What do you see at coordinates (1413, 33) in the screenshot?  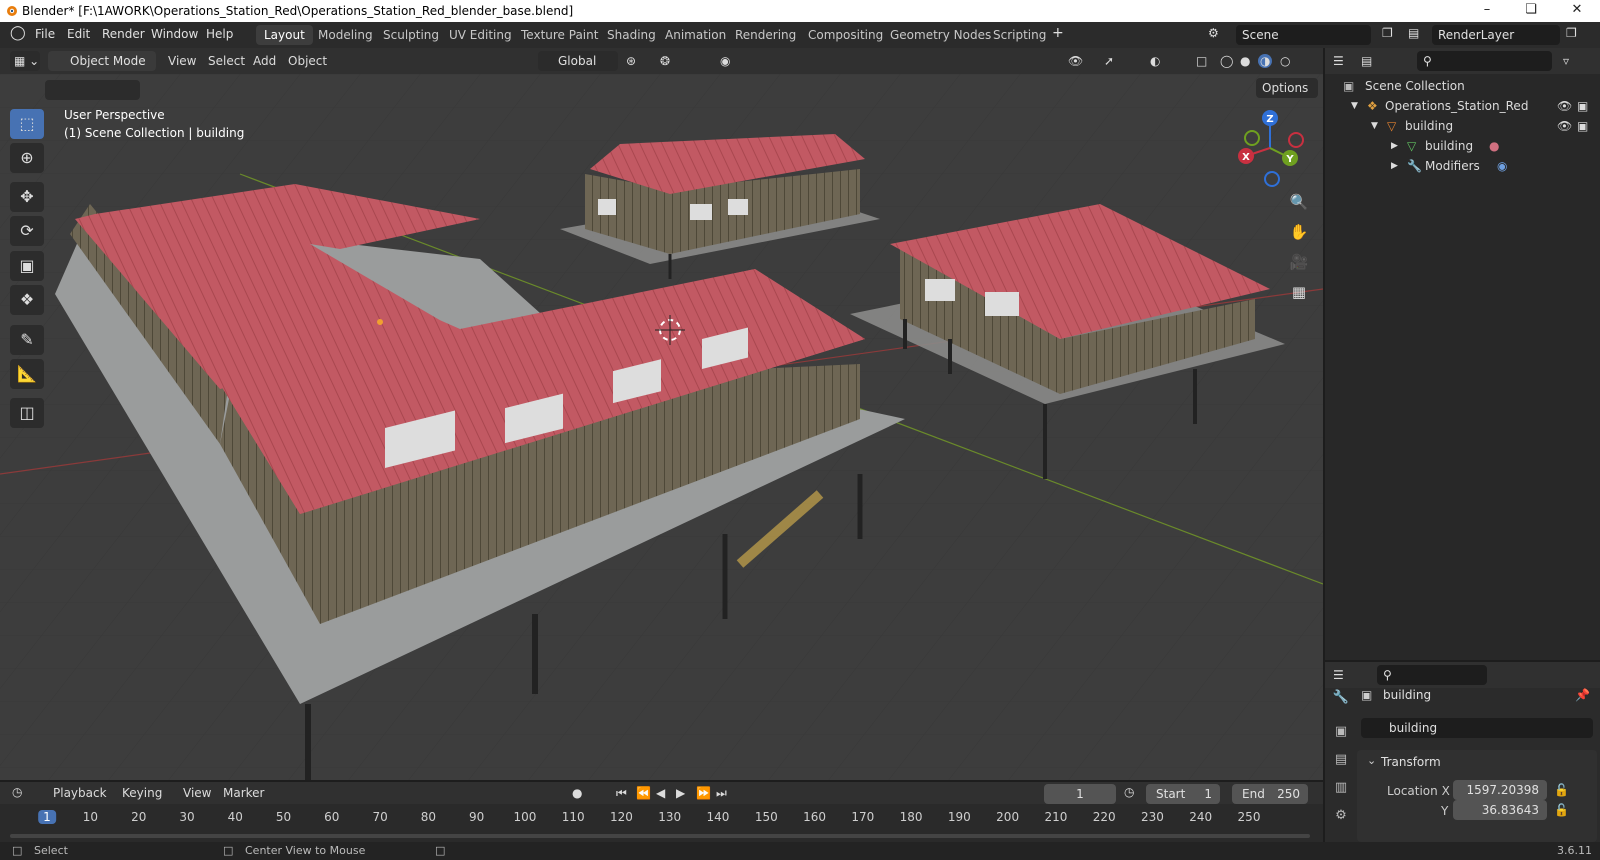 I see `render-layer-icon: ▤` at bounding box center [1413, 33].